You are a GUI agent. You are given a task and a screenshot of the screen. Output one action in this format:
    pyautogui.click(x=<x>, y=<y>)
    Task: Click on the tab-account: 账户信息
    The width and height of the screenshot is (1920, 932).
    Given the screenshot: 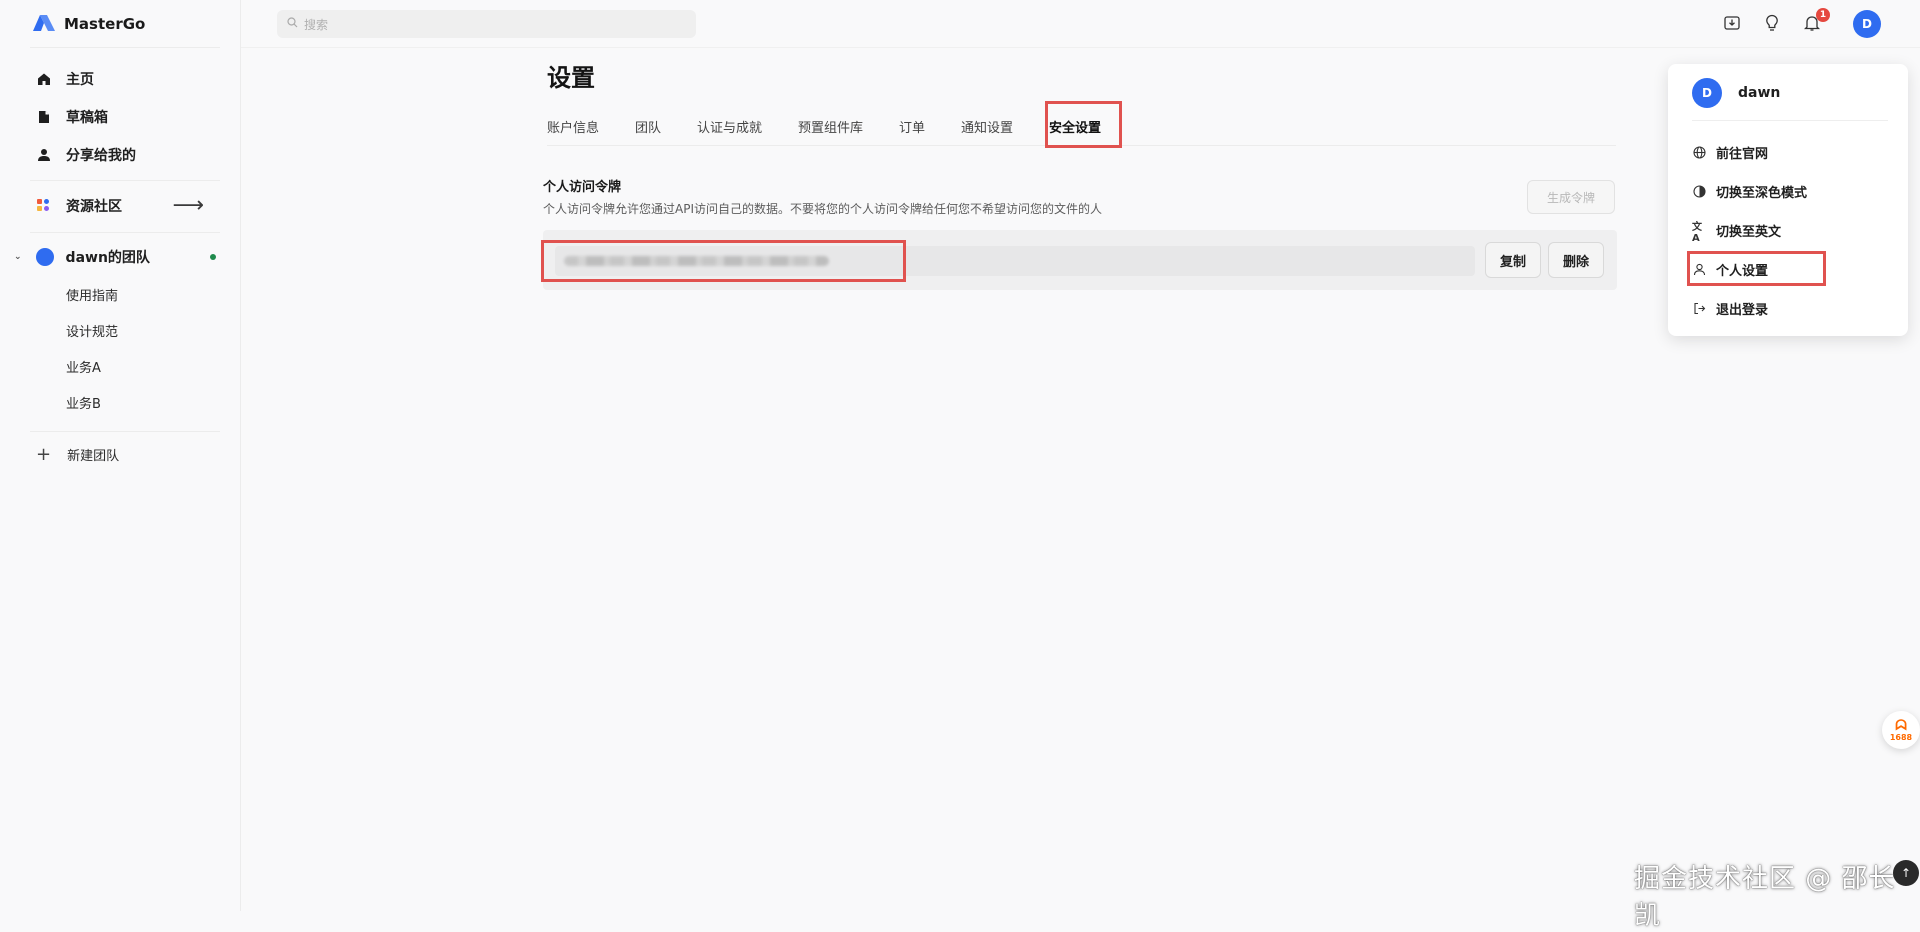 What is the action you would take?
    pyautogui.click(x=573, y=126)
    